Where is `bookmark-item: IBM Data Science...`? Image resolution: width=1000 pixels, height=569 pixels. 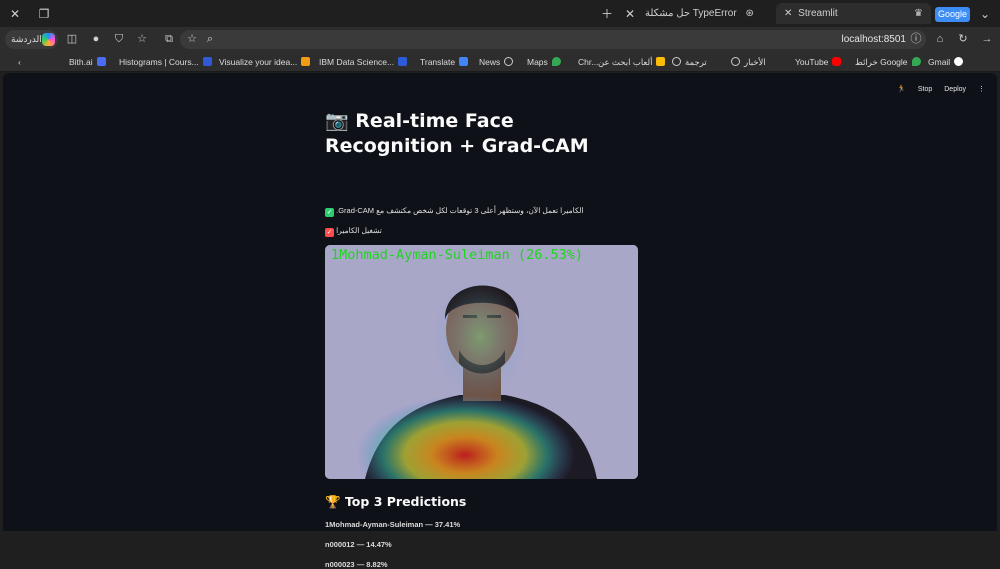
bookmark-item: IBM Data Science... is located at coordinates (363, 62).